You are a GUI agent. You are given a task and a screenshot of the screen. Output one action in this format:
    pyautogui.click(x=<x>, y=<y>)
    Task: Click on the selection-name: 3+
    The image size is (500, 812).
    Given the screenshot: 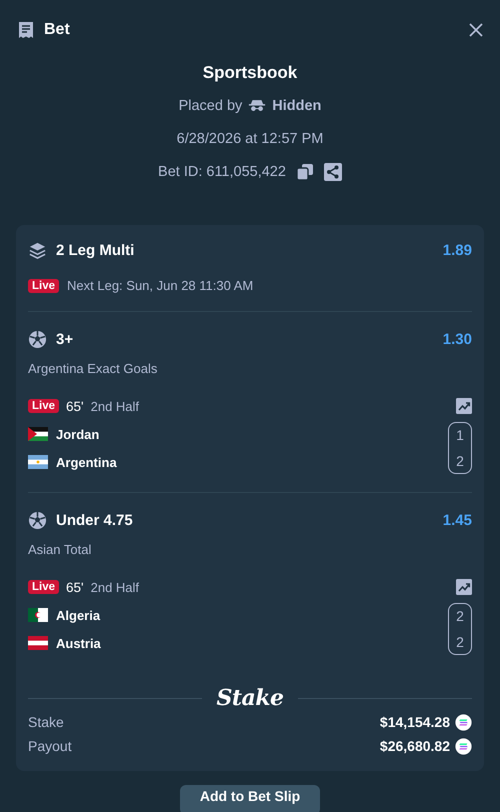 What is the action you would take?
    pyautogui.click(x=65, y=339)
    